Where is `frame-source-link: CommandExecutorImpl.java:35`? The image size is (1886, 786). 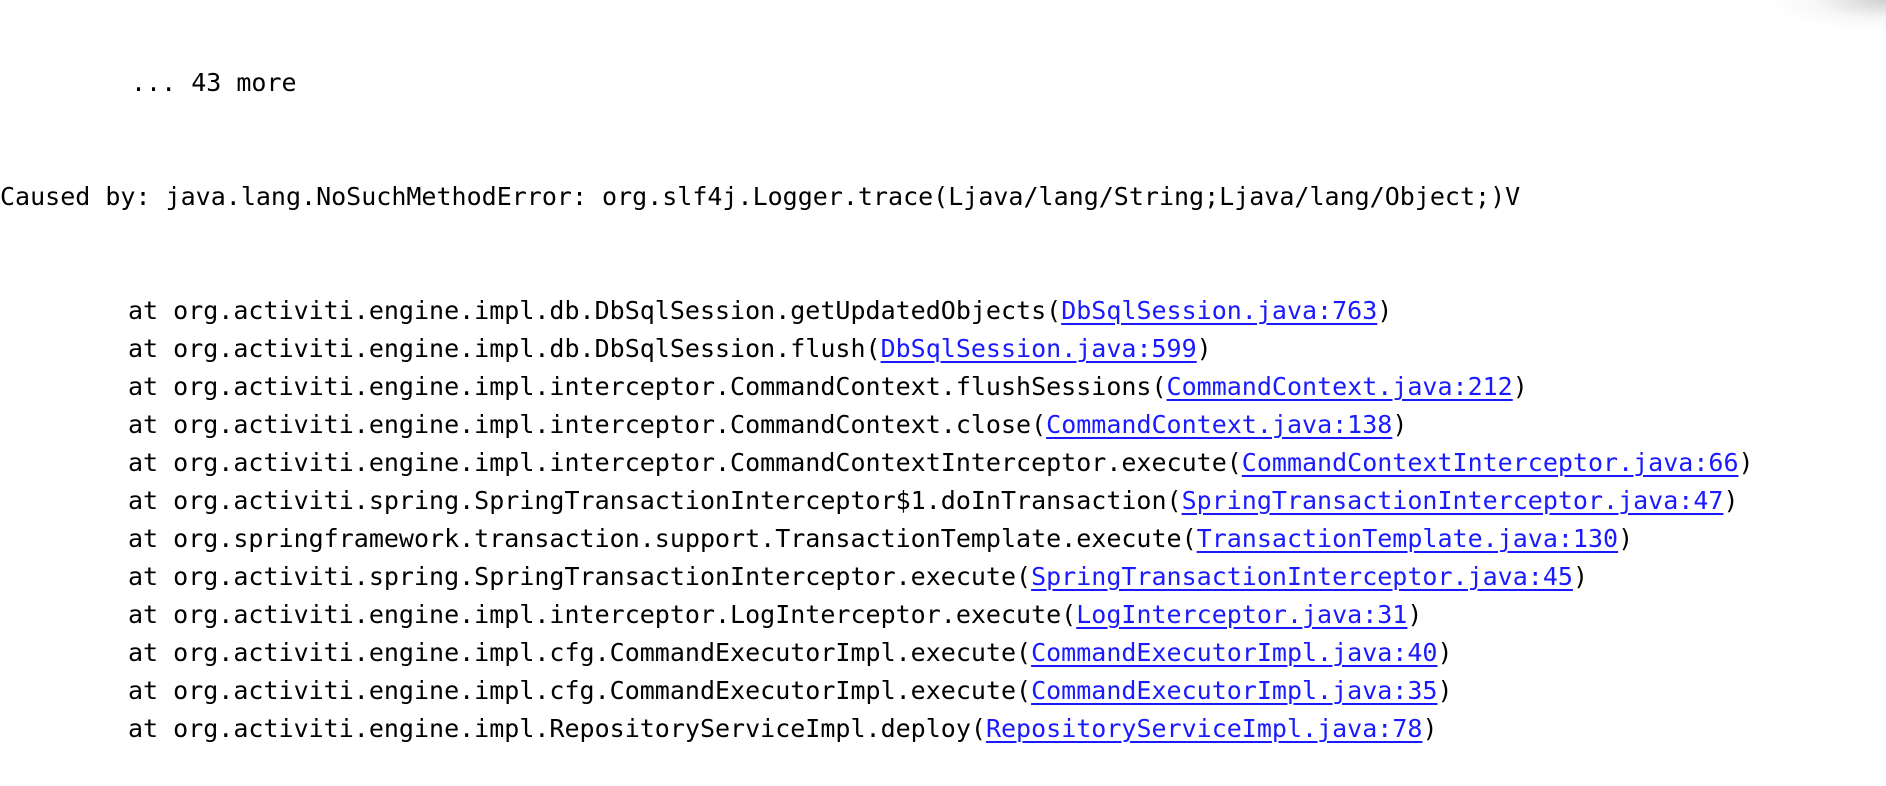
frame-source-link: CommandExecutorImpl.java:35 is located at coordinates (1234, 690).